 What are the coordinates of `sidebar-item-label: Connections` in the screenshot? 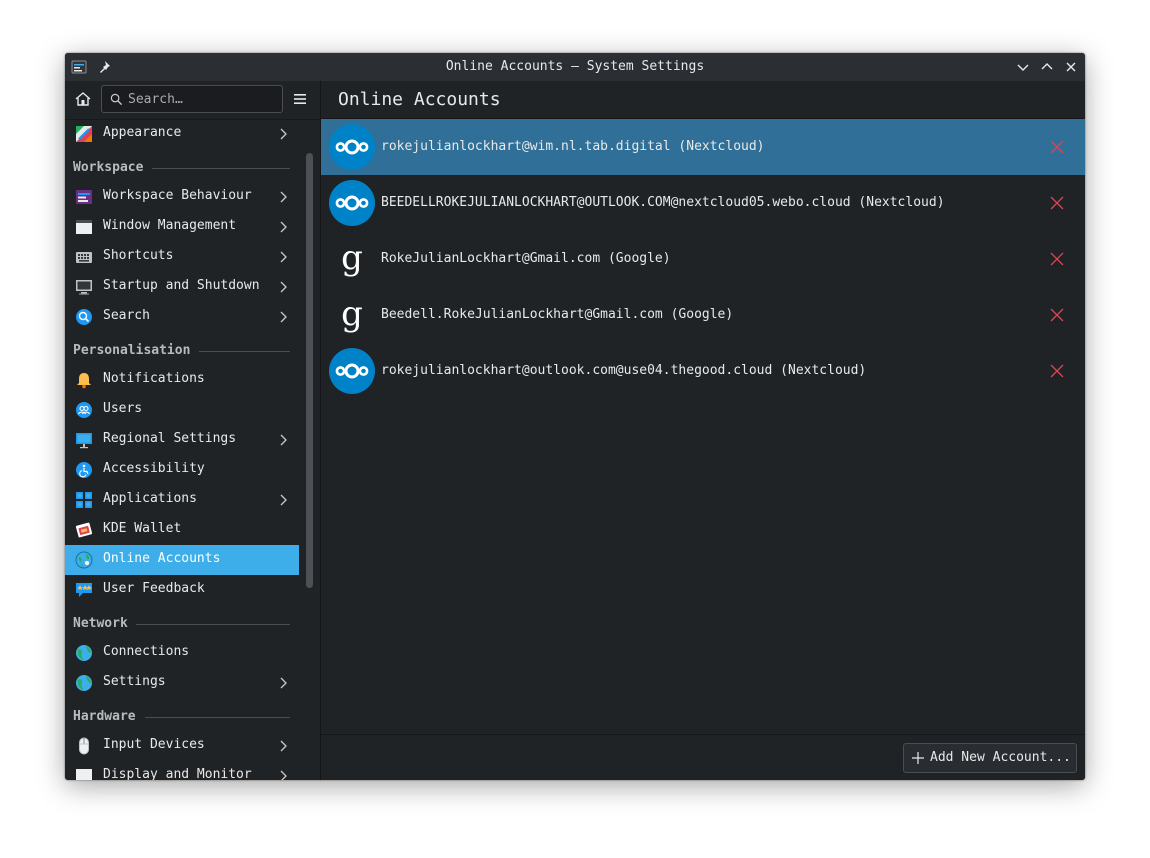 It's located at (146, 651).